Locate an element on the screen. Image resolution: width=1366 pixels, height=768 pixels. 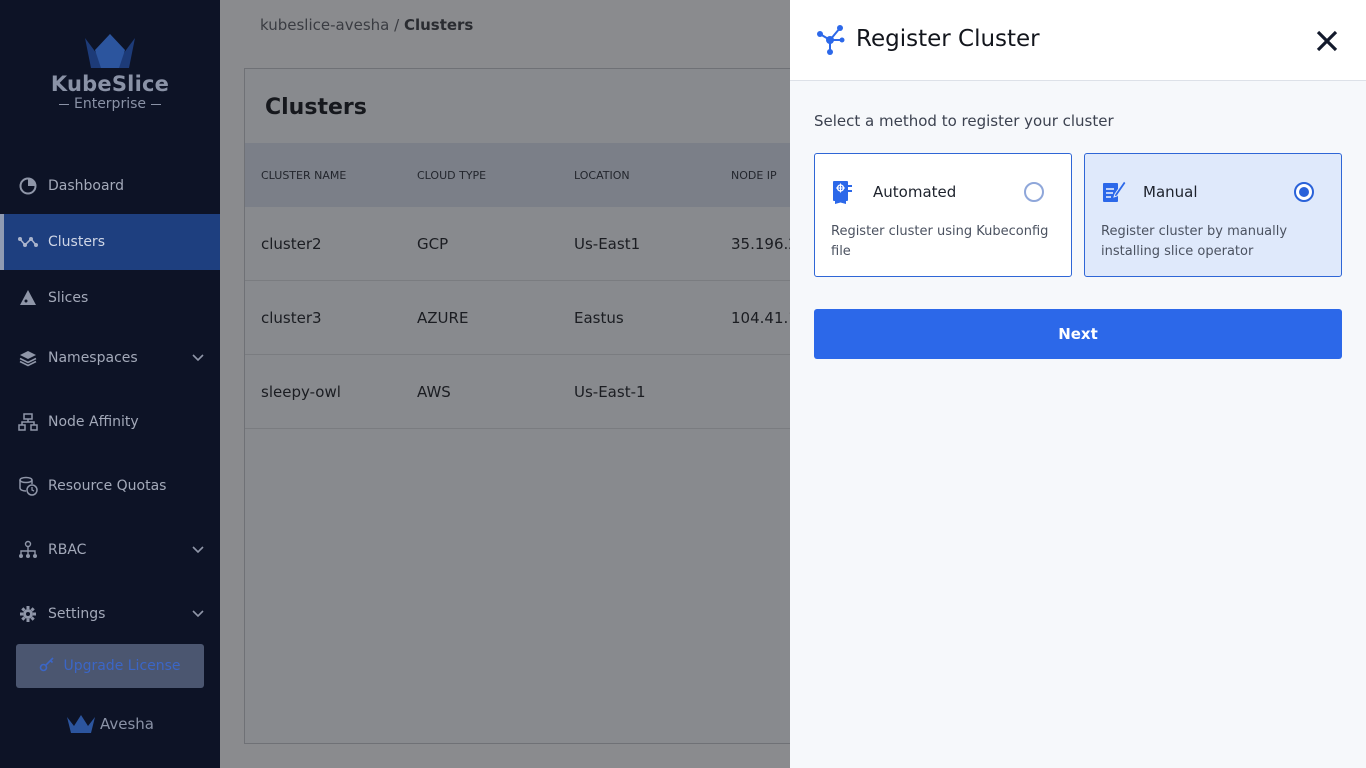
cell-cluster-name: cluster3 is located at coordinates (291, 318).